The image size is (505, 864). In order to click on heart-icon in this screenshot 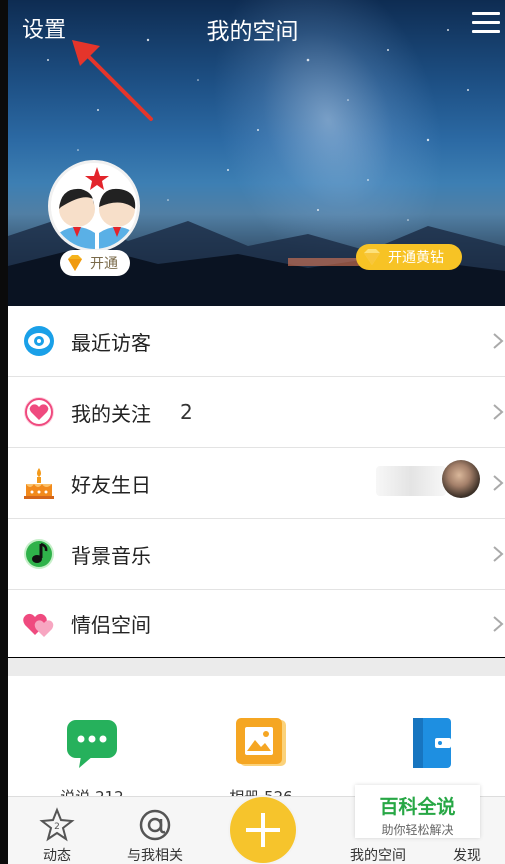, I will do `click(39, 412)`.